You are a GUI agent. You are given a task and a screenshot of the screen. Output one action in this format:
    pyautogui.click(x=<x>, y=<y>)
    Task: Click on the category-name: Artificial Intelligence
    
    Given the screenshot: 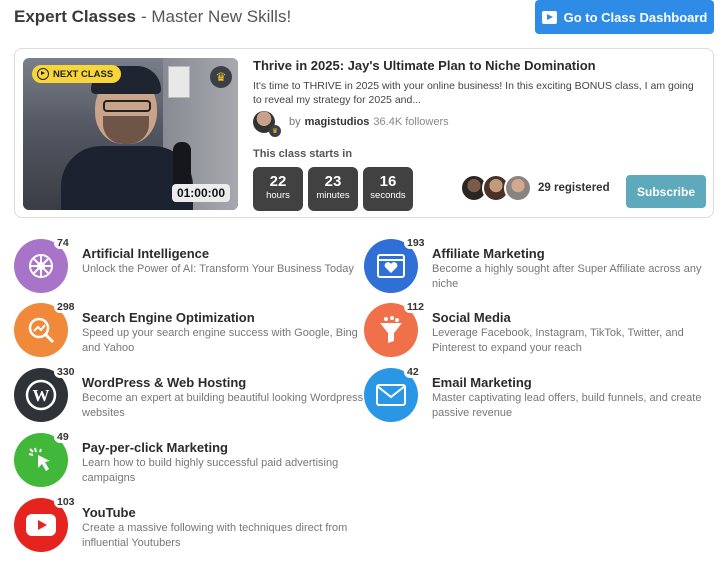 What is the action you would take?
    pyautogui.click(x=146, y=253)
    